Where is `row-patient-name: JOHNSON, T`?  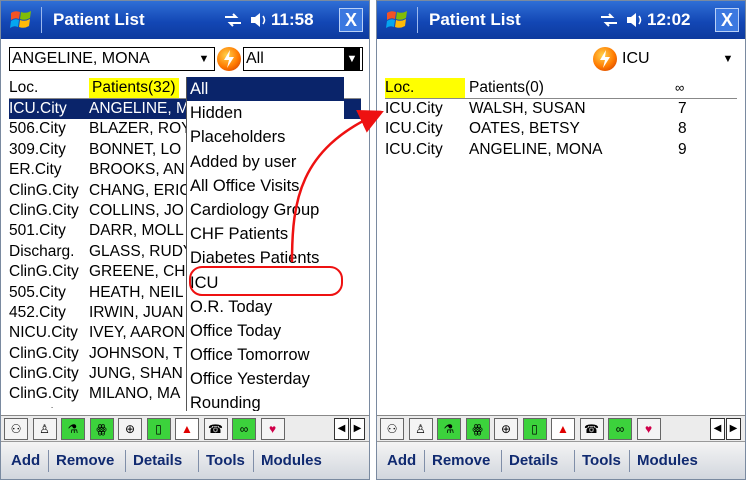
row-patient-name: JOHNSON, T is located at coordinates (136, 353).